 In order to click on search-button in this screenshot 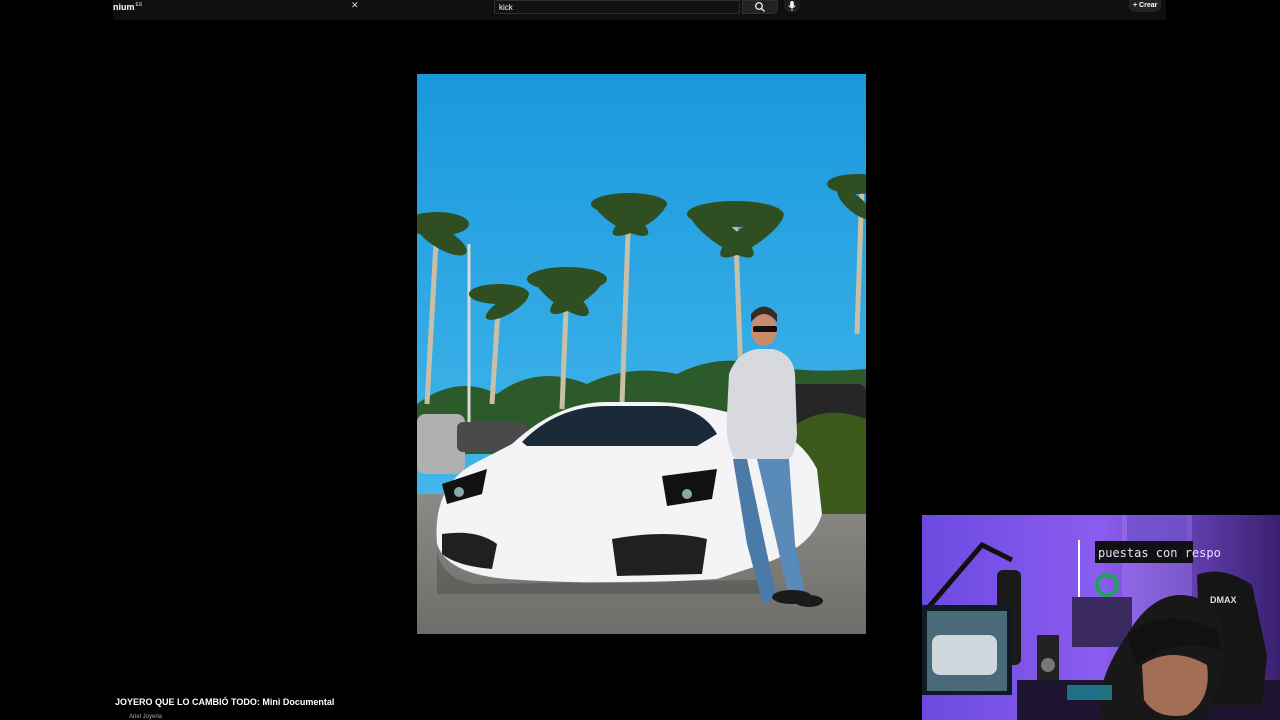, I will do `click(760, 7)`.